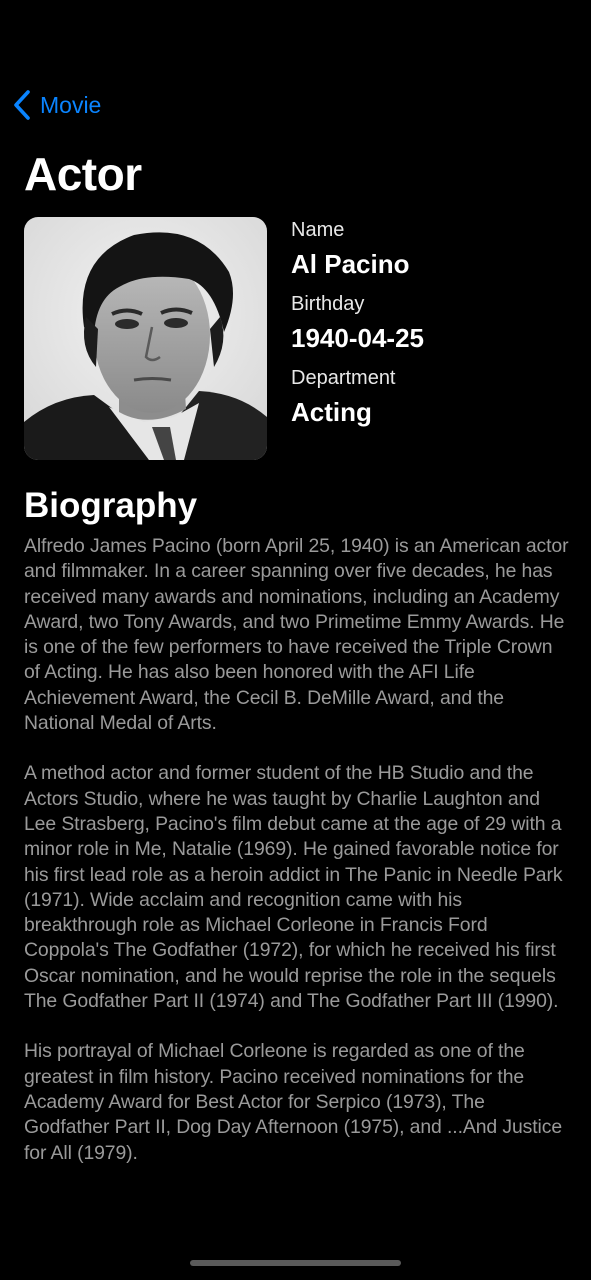 The width and height of the screenshot is (591, 1280). What do you see at coordinates (343, 378) in the screenshot?
I see `department-label: Department` at bounding box center [343, 378].